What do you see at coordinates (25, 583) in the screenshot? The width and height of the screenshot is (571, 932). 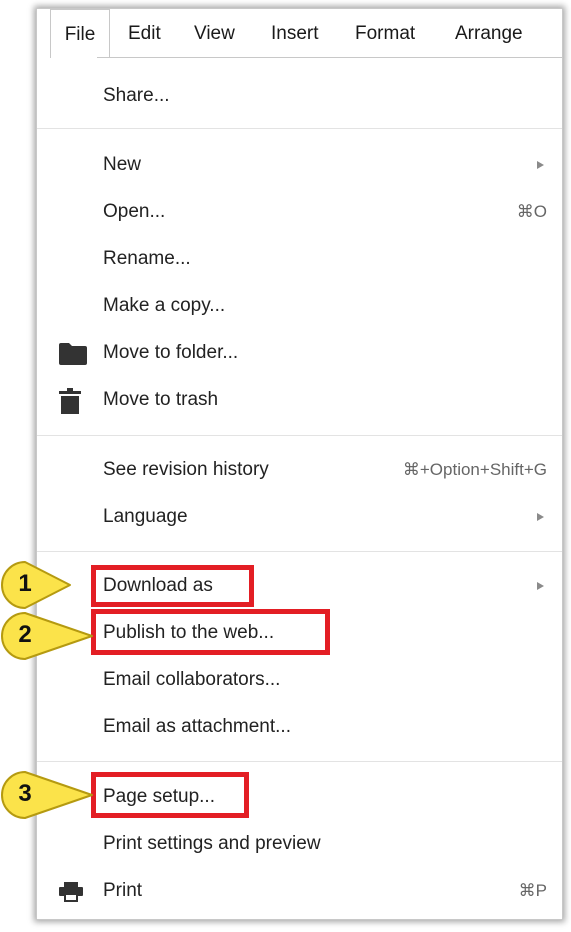 I see `callout-number: 1` at bounding box center [25, 583].